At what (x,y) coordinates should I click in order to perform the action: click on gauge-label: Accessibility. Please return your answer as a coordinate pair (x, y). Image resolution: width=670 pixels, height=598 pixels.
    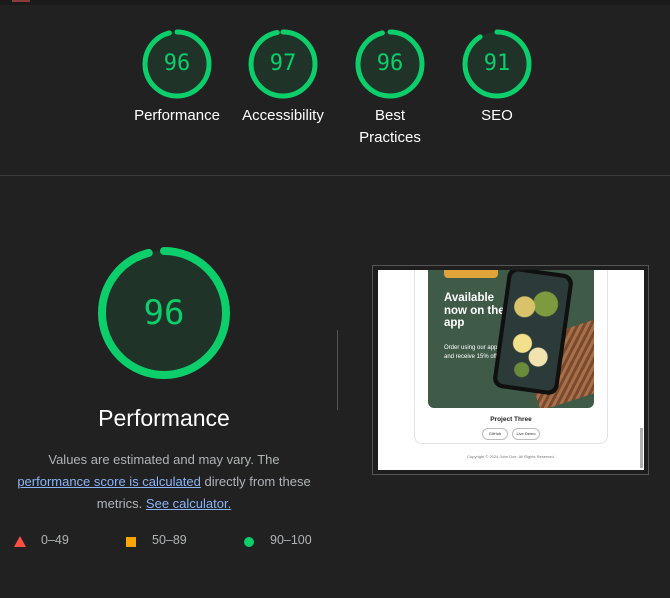
    Looking at the image, I should click on (283, 115).